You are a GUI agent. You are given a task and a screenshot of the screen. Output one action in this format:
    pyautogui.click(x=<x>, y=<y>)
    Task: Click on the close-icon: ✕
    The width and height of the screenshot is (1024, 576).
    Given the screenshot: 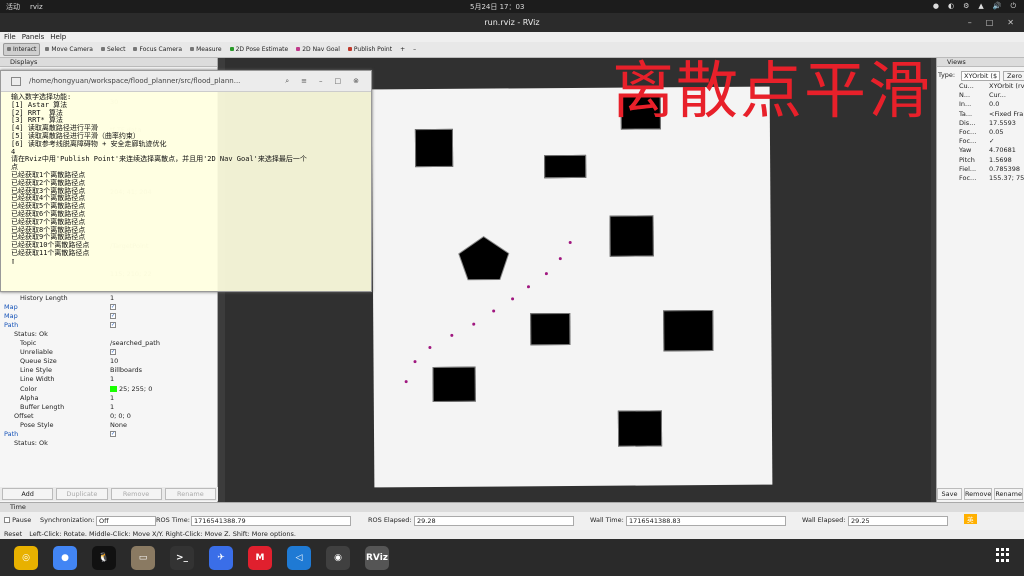 What is the action you would take?
    pyautogui.click(x=1010, y=22)
    